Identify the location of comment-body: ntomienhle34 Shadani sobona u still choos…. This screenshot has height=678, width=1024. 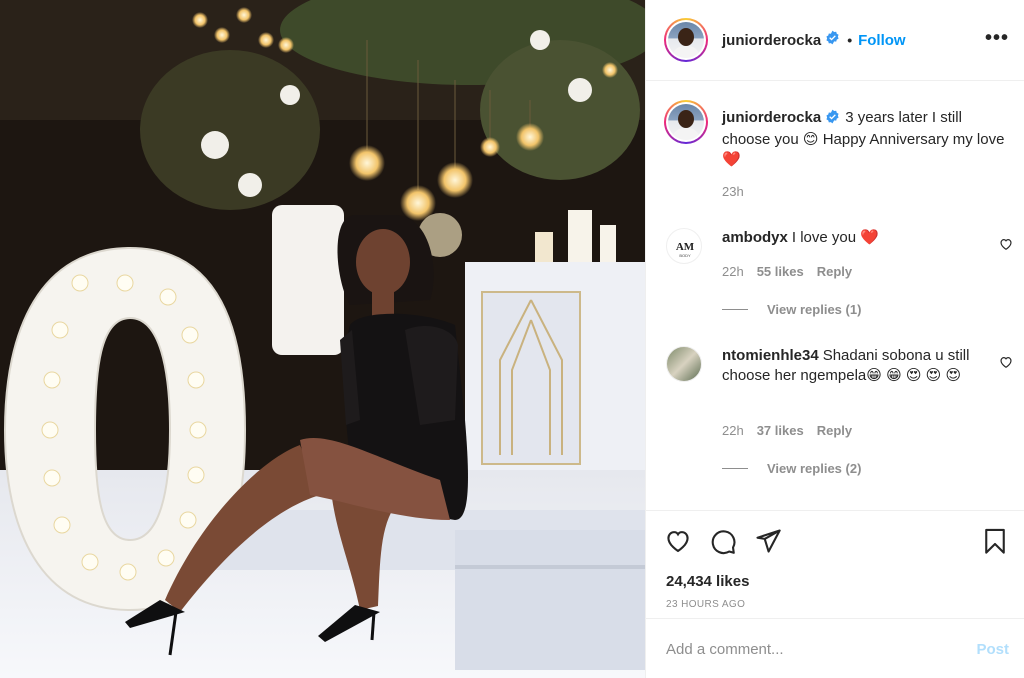
(867, 366).